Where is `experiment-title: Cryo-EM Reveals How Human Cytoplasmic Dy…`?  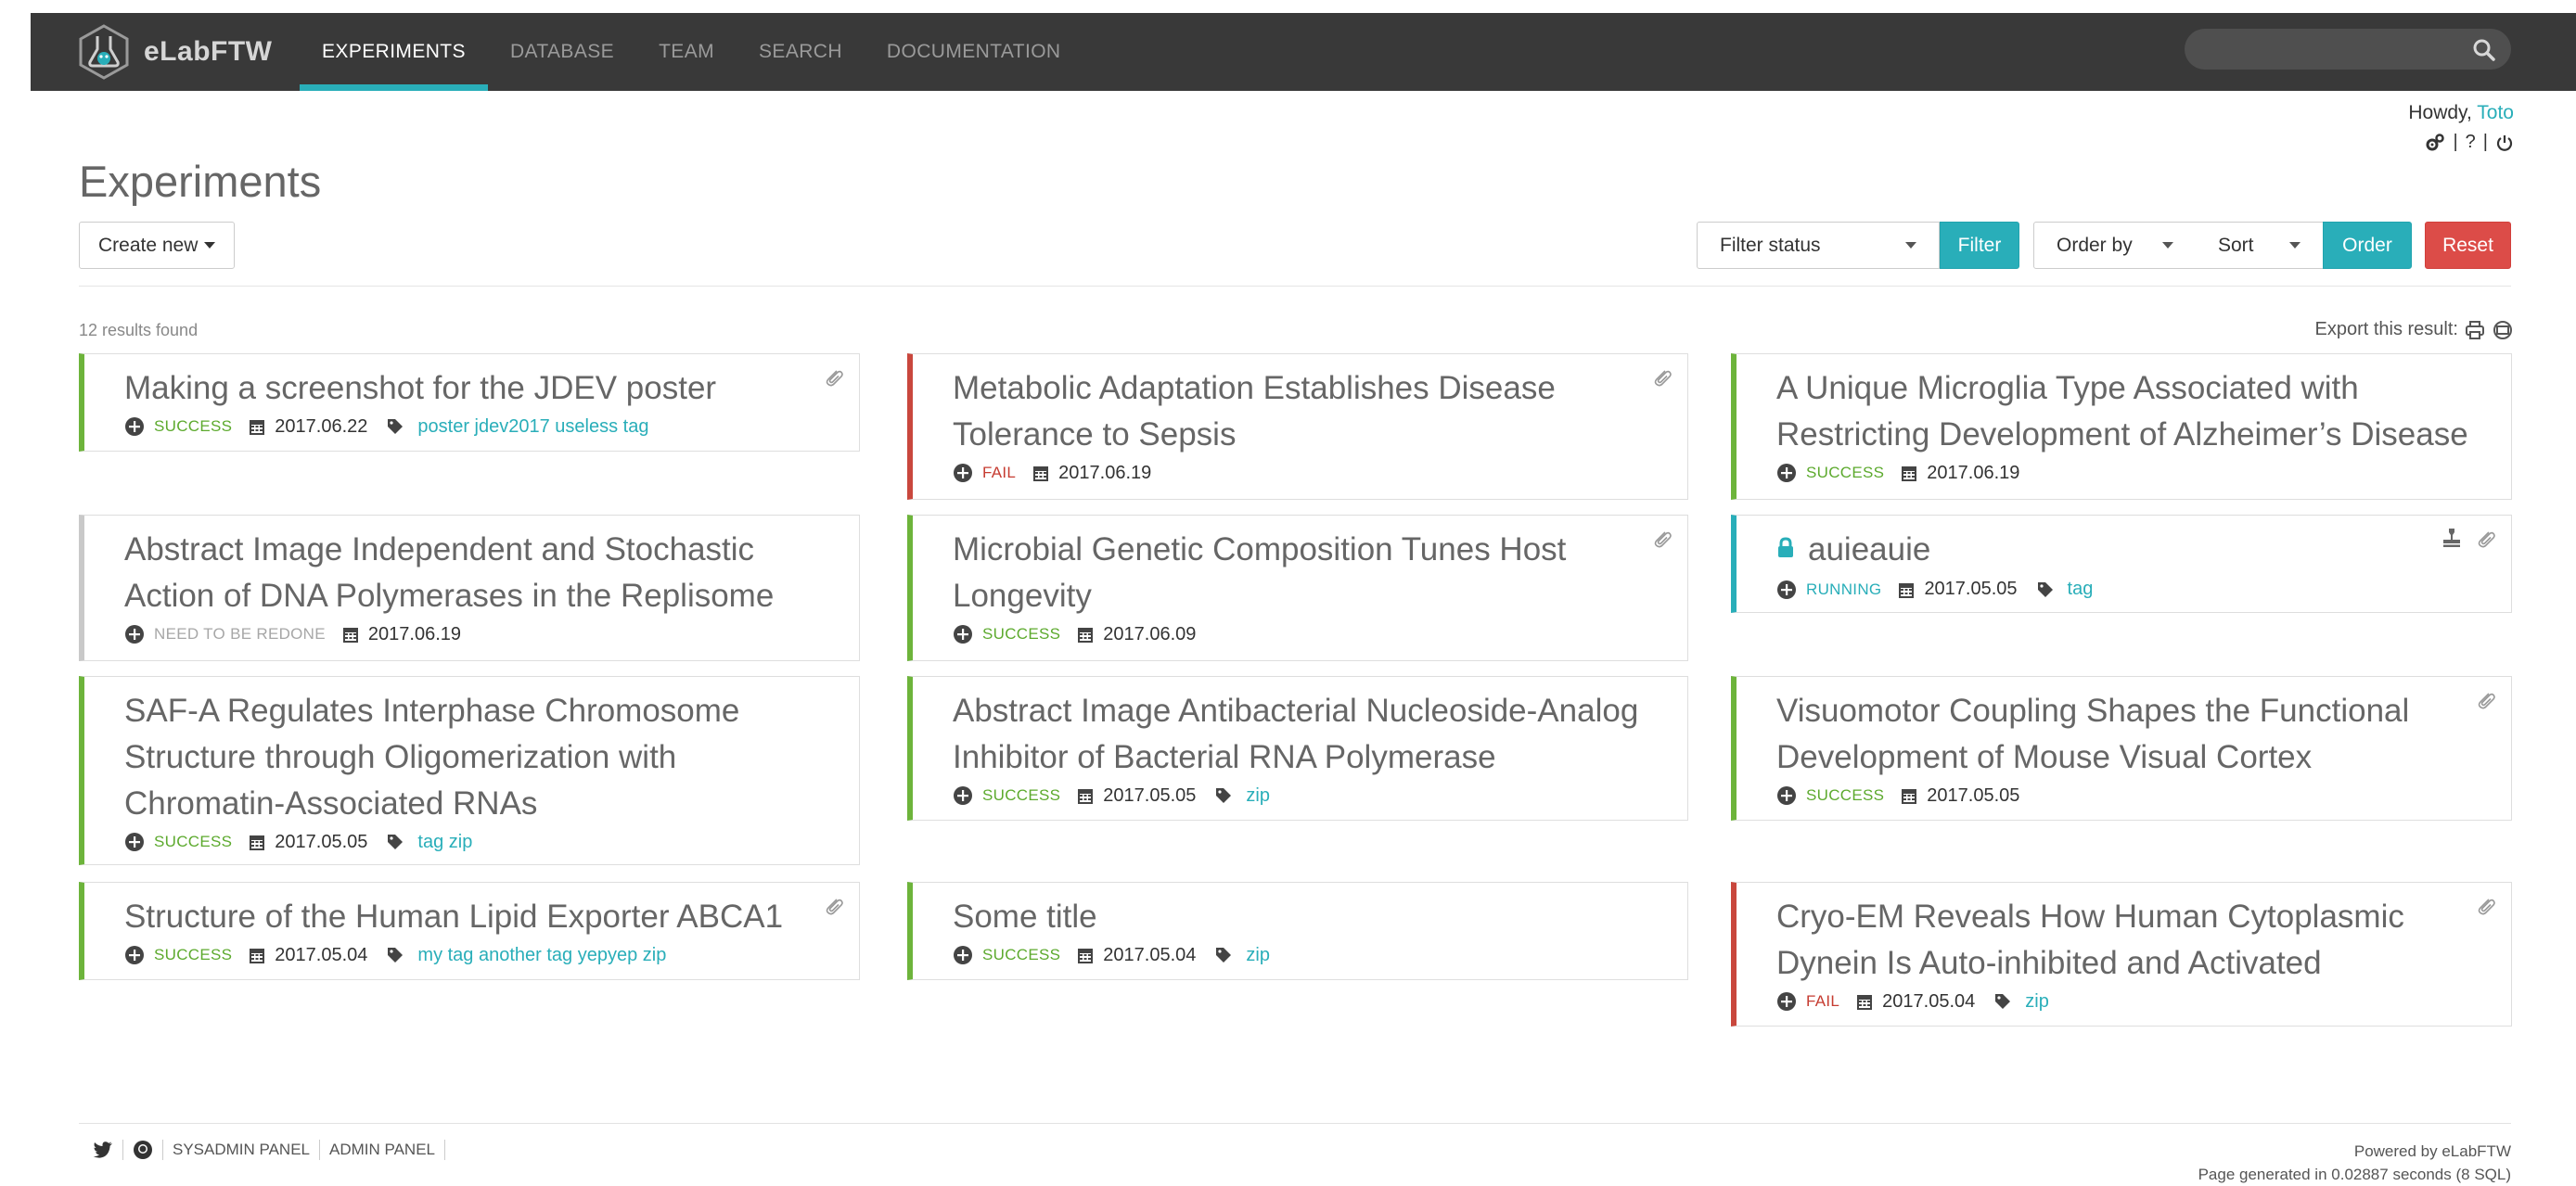
experiment-title: Cryo-EM Reveals How Human Cytoplasmic Dy… is located at coordinates (2125, 941).